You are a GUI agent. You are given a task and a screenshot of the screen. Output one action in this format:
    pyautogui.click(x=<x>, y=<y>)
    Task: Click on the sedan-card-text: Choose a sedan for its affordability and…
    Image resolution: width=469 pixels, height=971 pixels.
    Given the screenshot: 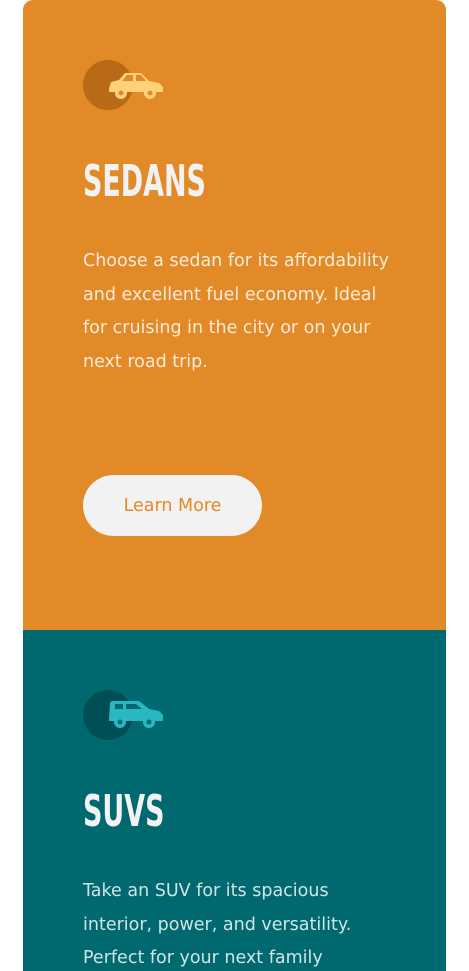 What is the action you would take?
    pyautogui.click(x=236, y=311)
    